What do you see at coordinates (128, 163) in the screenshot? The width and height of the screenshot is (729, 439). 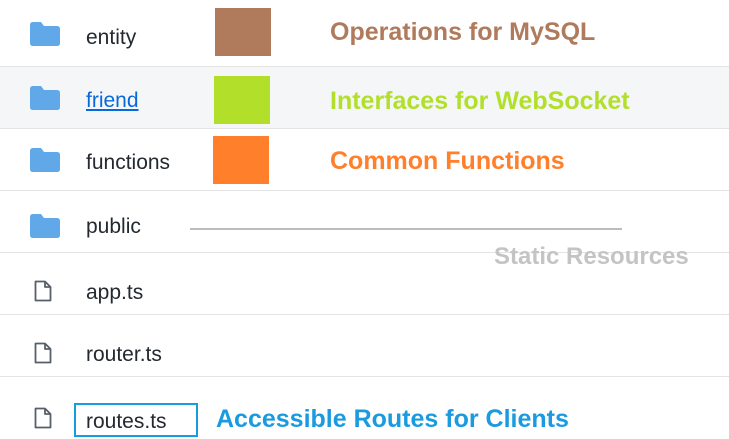 I see `folder-name-link: functions` at bounding box center [128, 163].